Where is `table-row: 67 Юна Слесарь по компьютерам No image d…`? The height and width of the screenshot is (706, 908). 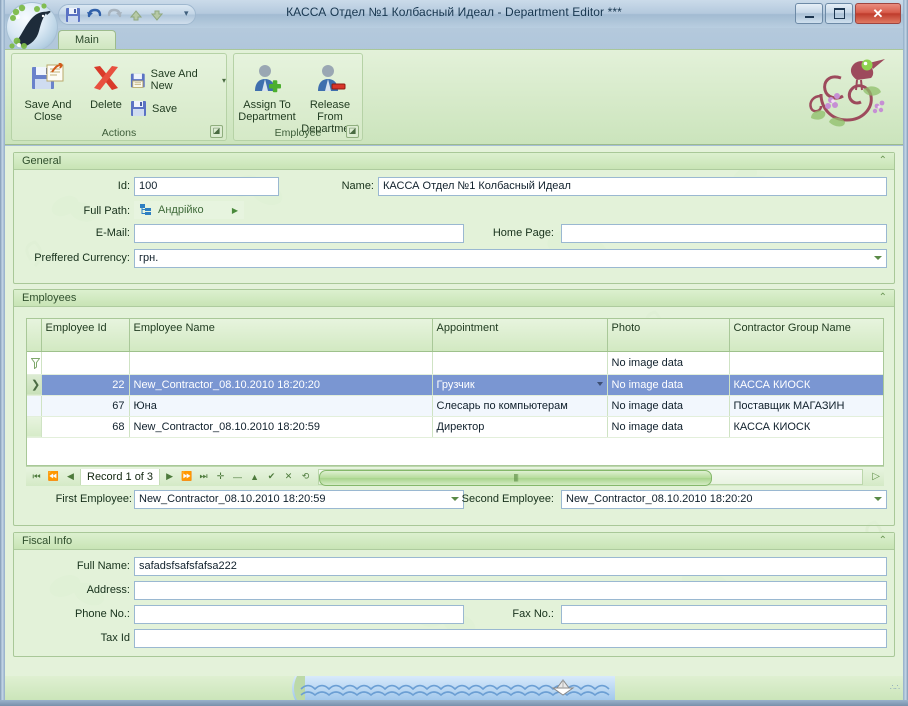 table-row: 67 Юна Слесарь по компьютерам No image d… is located at coordinates (455, 406).